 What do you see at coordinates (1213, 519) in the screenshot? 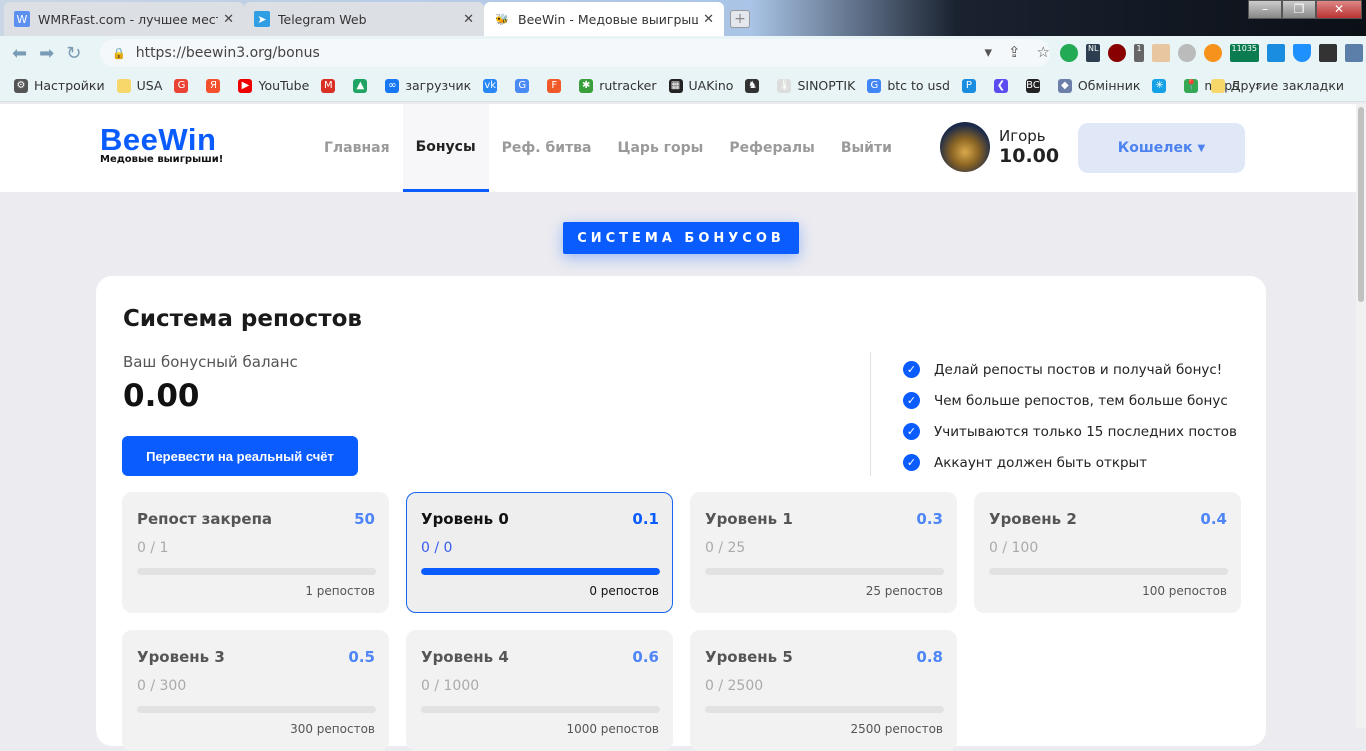
I see `level-rate: 0.4` at bounding box center [1213, 519].